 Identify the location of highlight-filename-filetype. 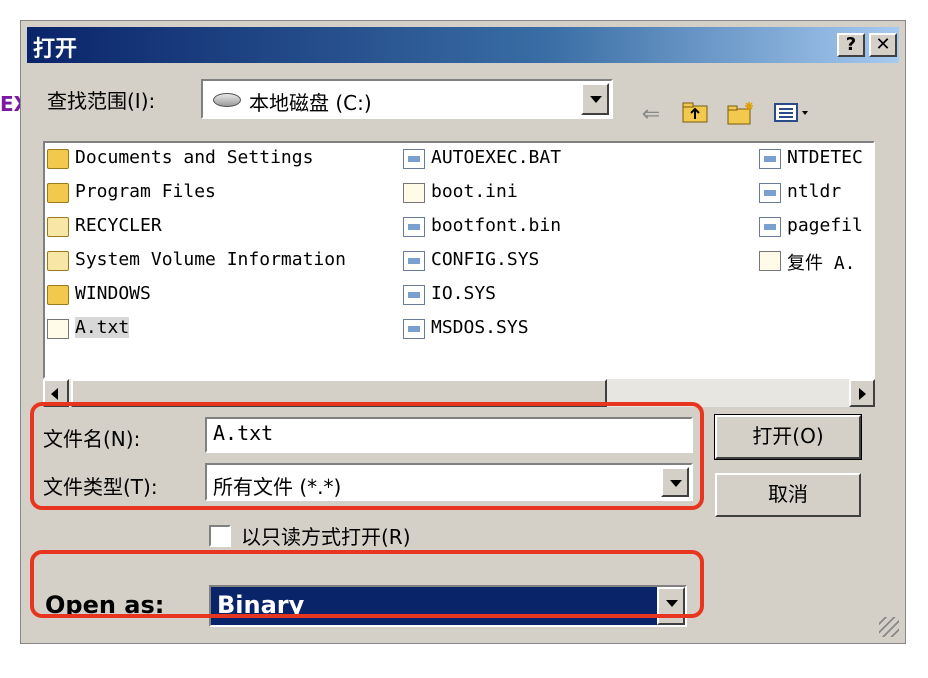
(367, 456).